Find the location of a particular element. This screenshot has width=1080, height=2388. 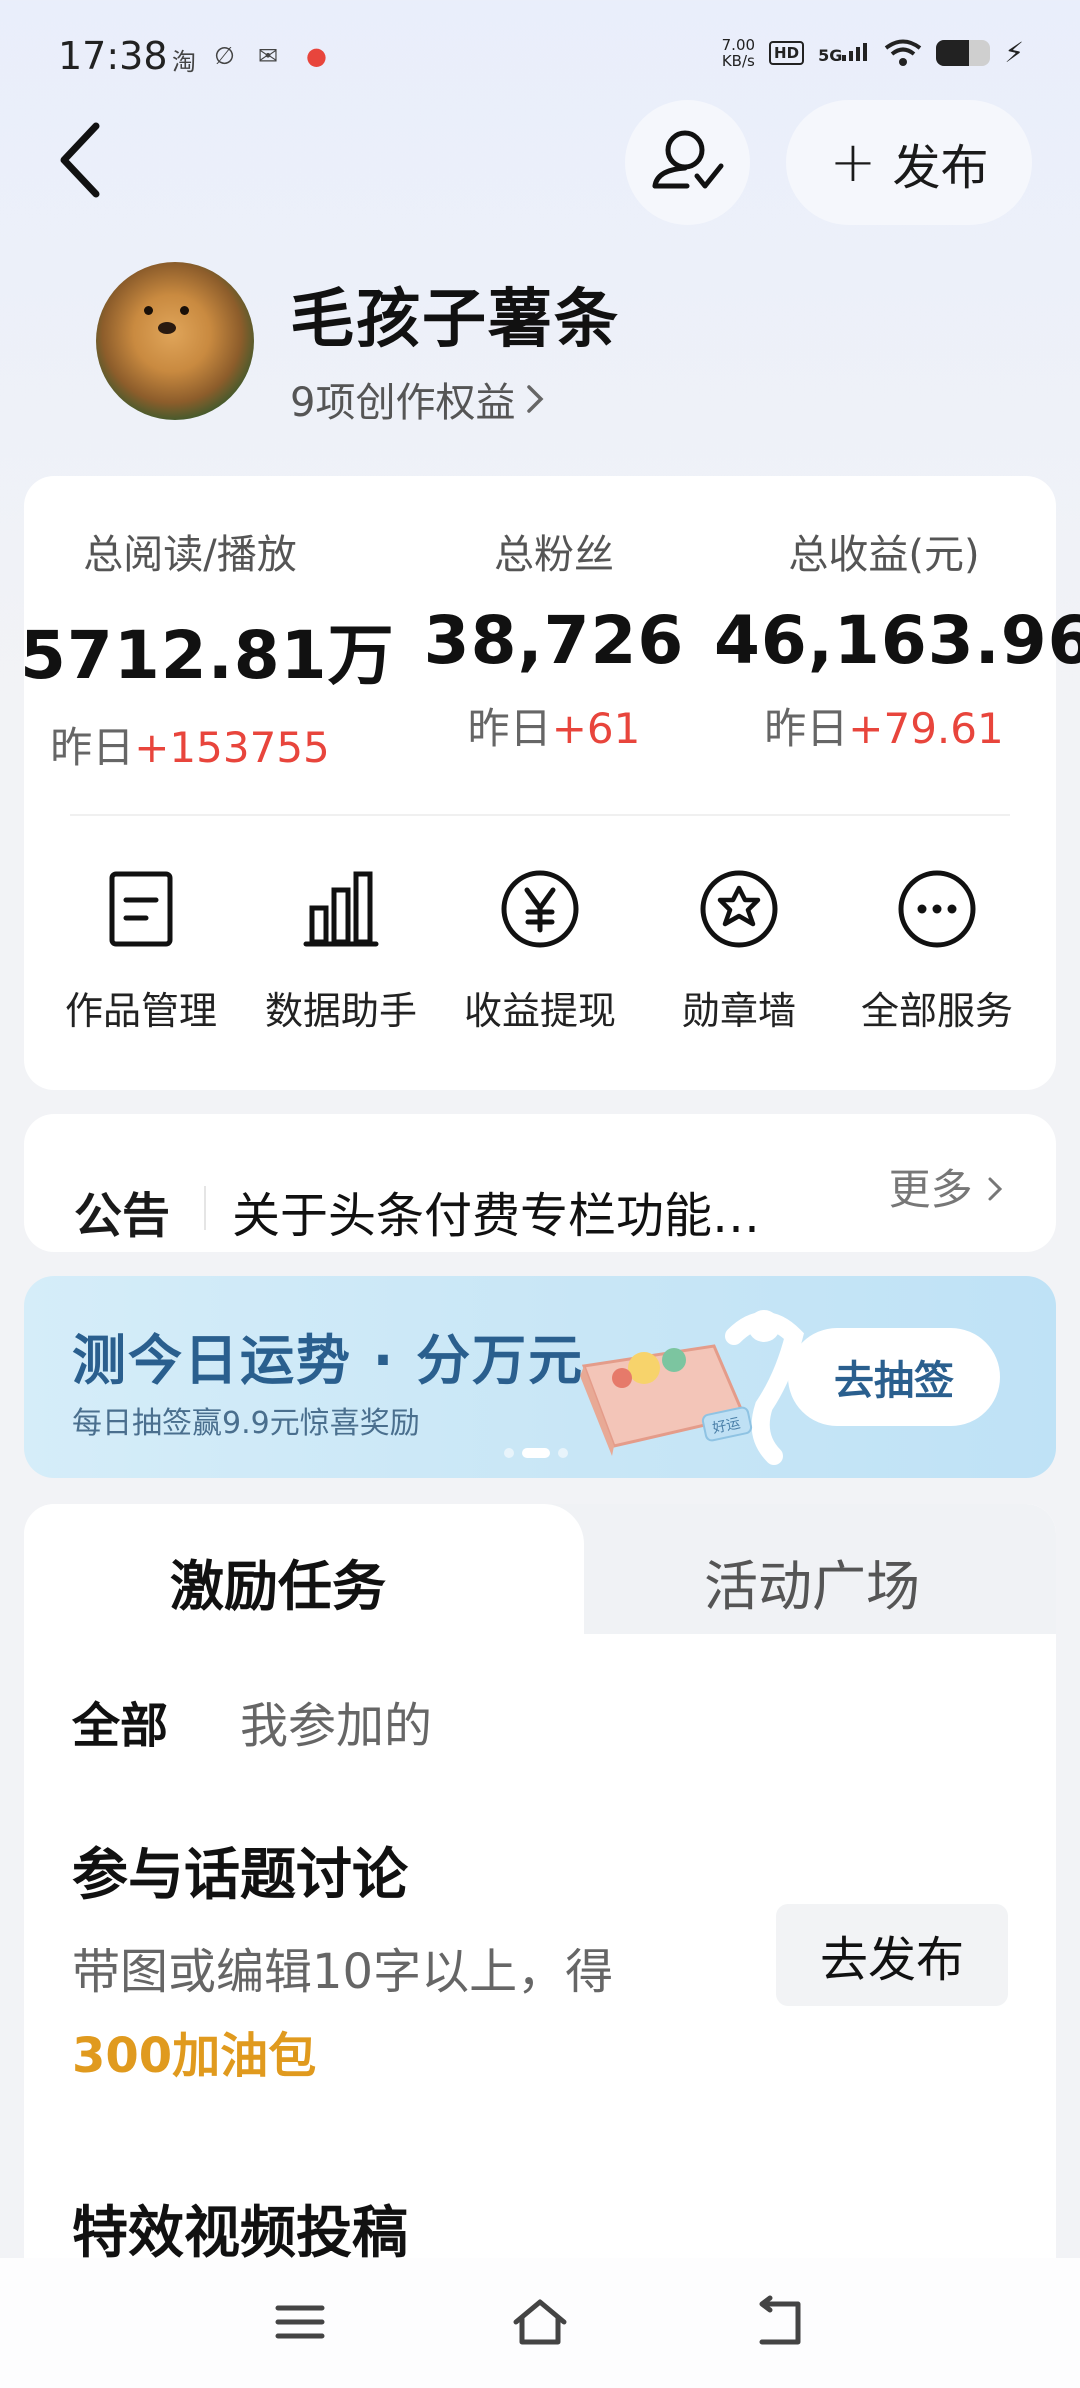

announcement-more-link: 更多 is located at coordinates (946, 1186).